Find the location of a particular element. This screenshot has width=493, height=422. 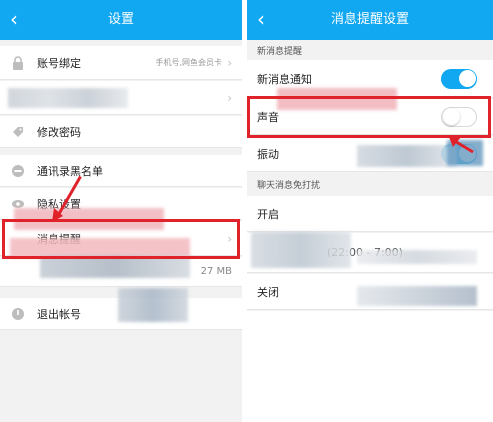

row-label: 新消息通知 is located at coordinates (284, 79).